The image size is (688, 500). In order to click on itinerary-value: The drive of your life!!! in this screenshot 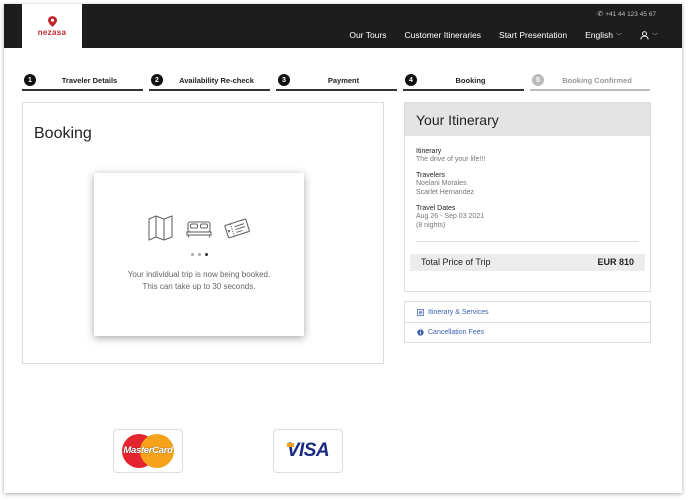, I will do `click(451, 159)`.